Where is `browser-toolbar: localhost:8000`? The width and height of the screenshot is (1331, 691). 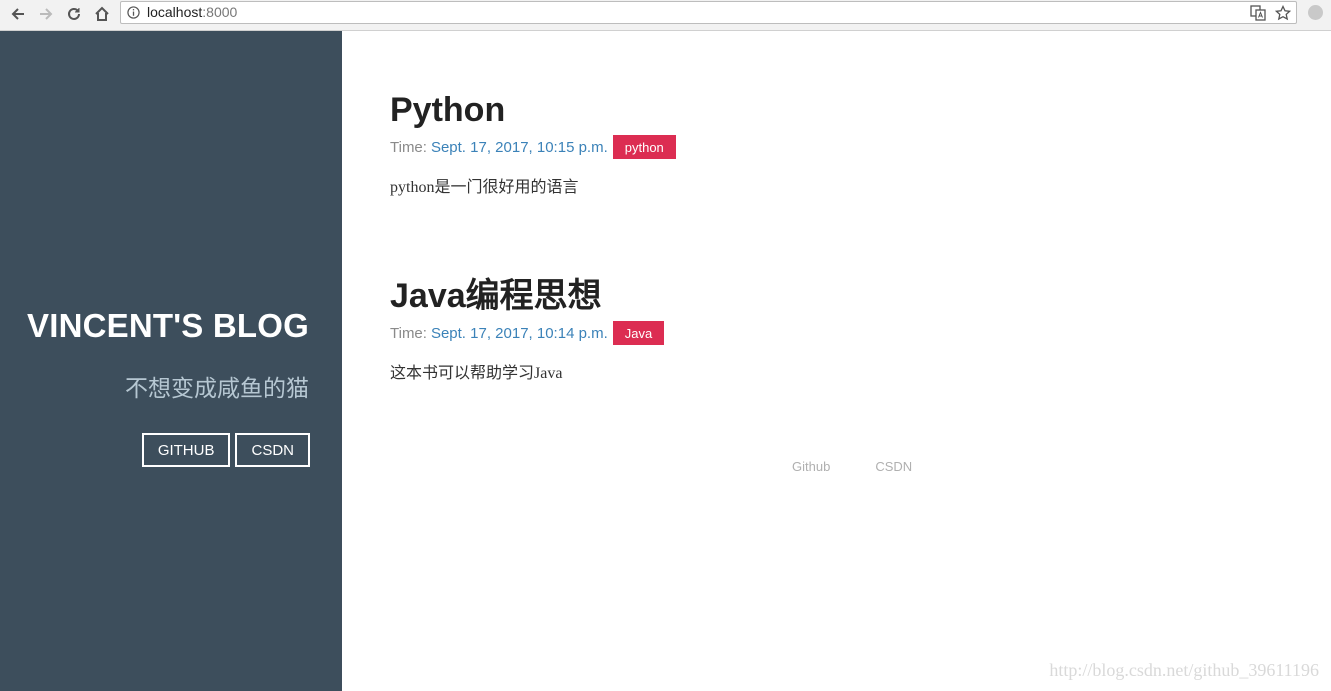
browser-toolbar: localhost:8000 is located at coordinates (665, 15).